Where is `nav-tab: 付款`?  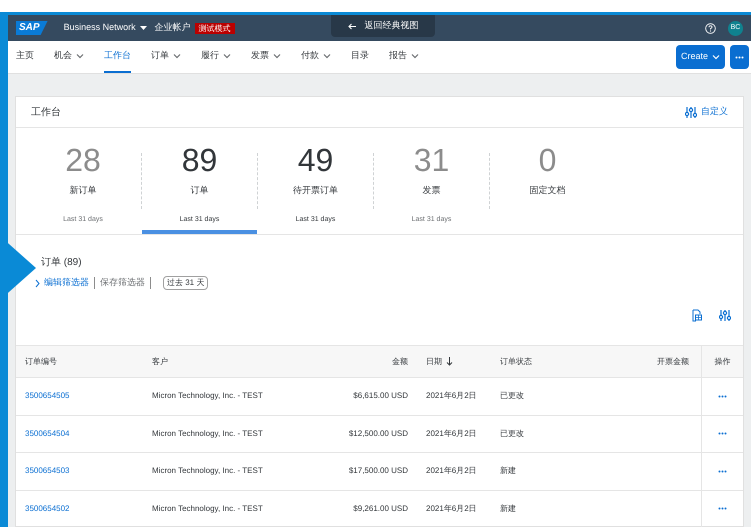 nav-tab: 付款 is located at coordinates (316, 57).